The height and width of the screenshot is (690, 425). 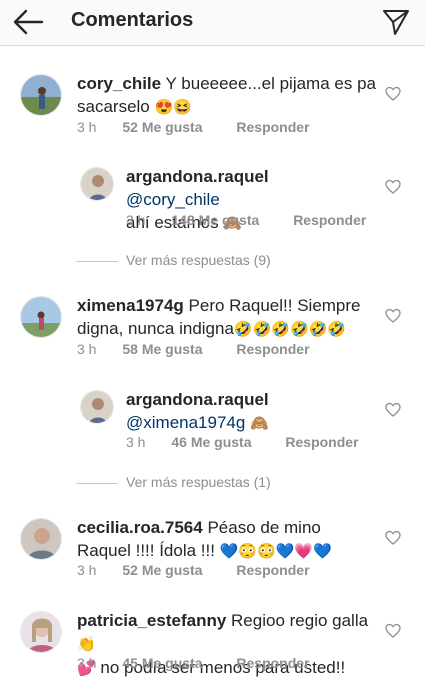 I want to click on comment-text: argandona.raquel @ximena1974g 🙈, so click(x=246, y=411).